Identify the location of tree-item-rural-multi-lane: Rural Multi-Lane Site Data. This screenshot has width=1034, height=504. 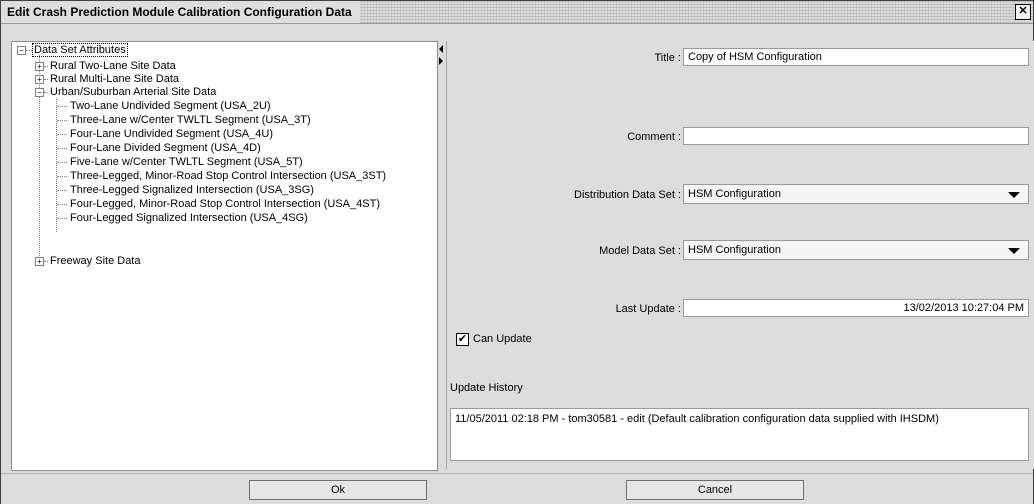
(114, 79).